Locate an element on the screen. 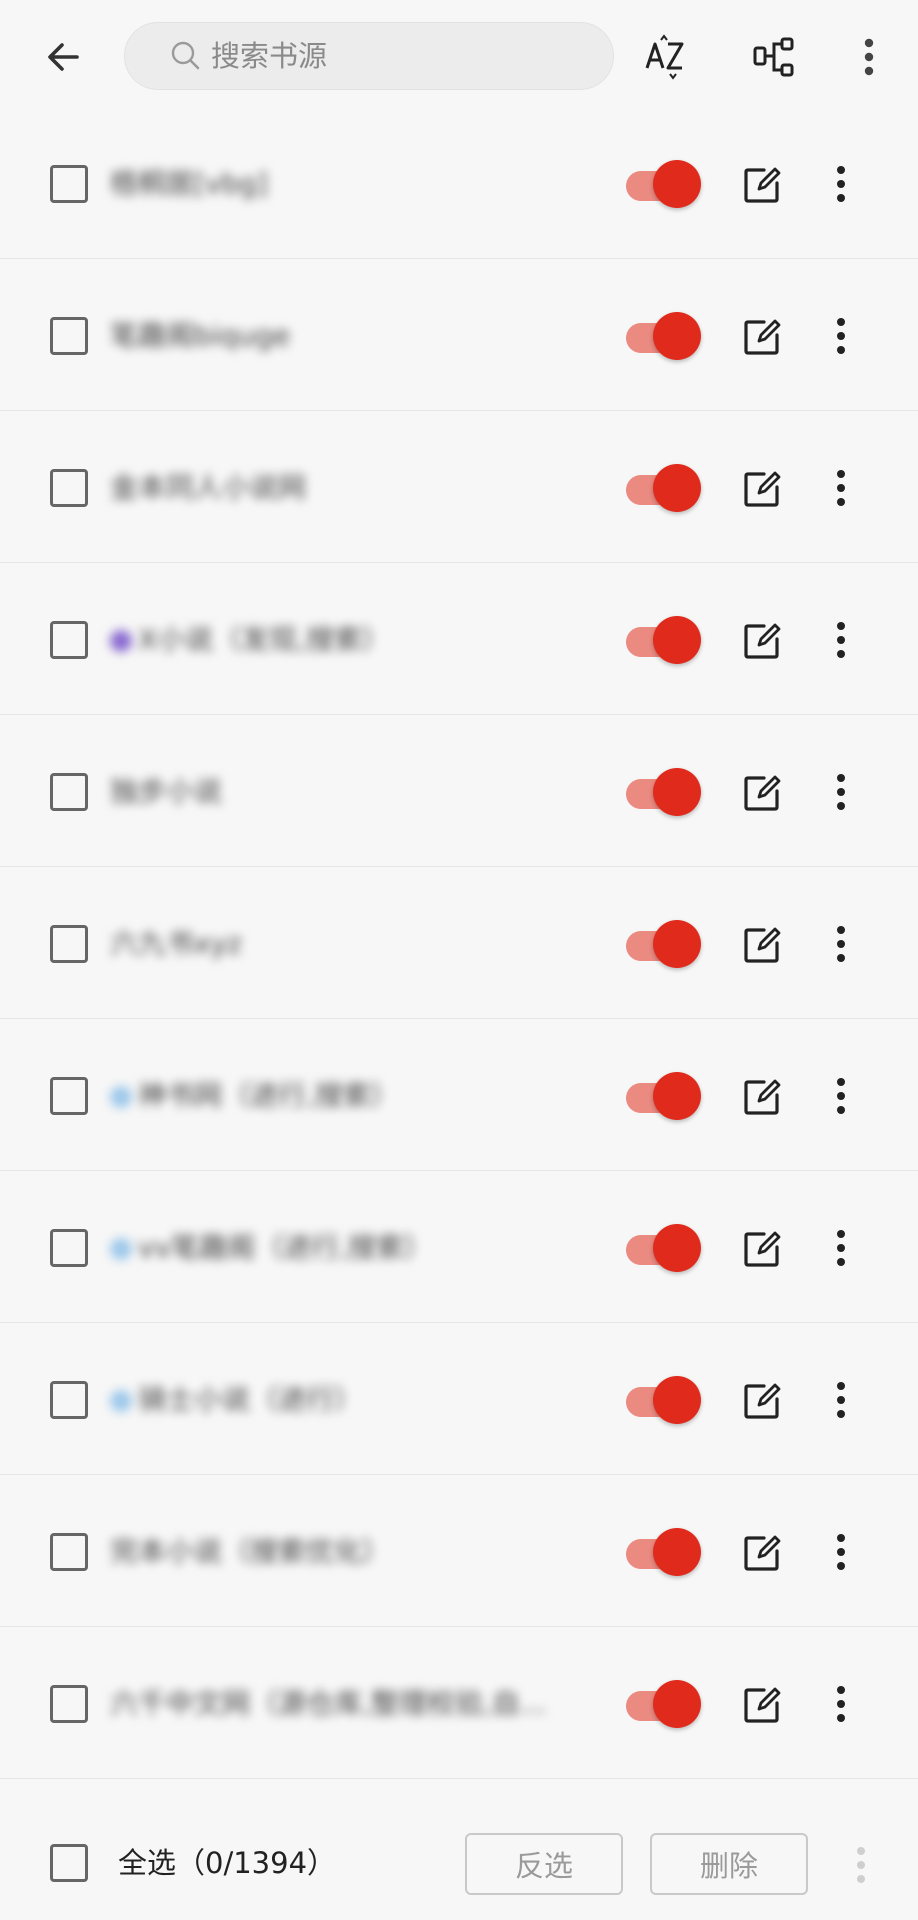  source-name-text: 梧桐居[vbg] is located at coordinates (189, 183).